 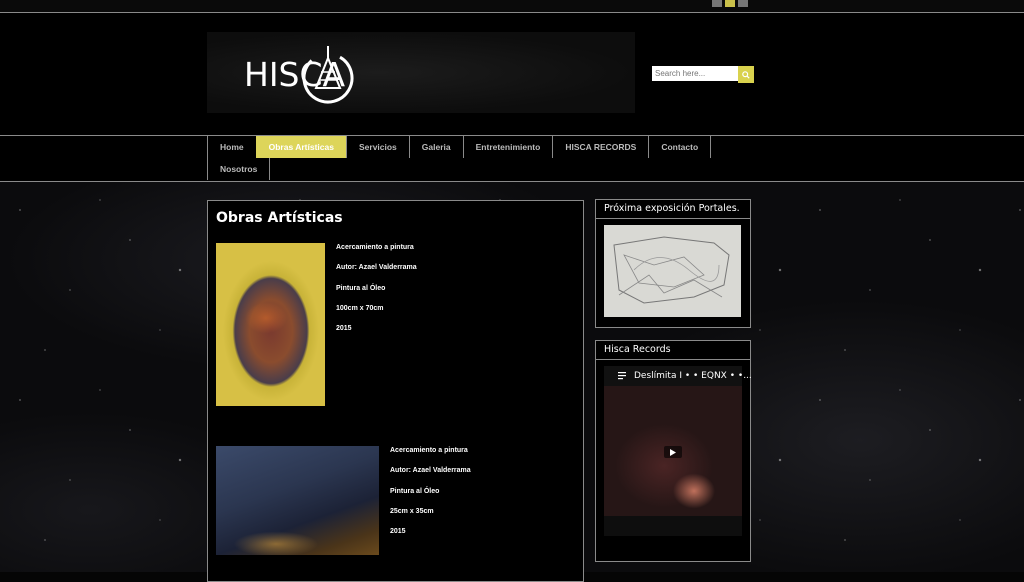 I want to click on search-button, so click(x=746, y=74).